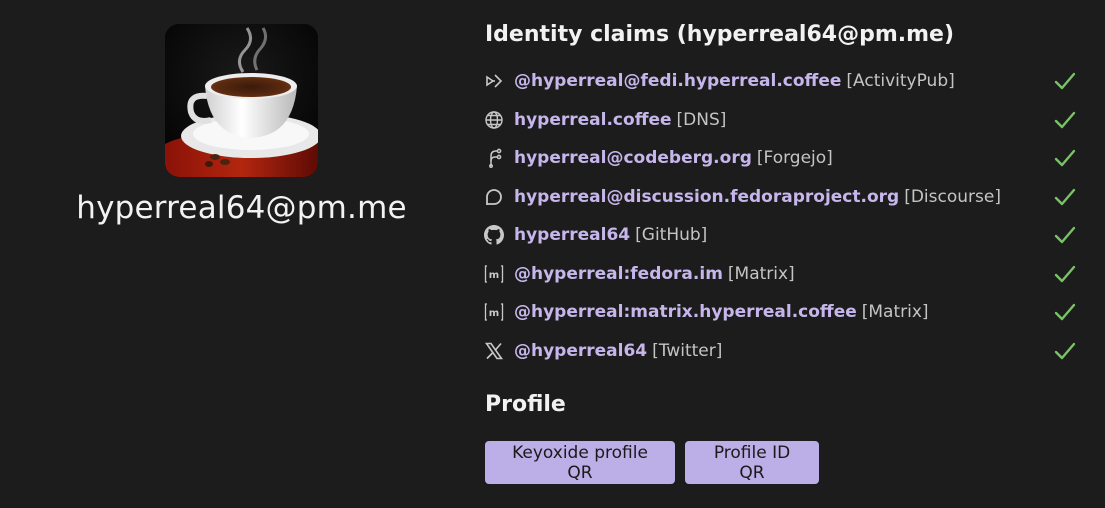  Describe the element at coordinates (783, 235) in the screenshot. I see `claim-github: hyperreal64 [GitHub]` at that location.